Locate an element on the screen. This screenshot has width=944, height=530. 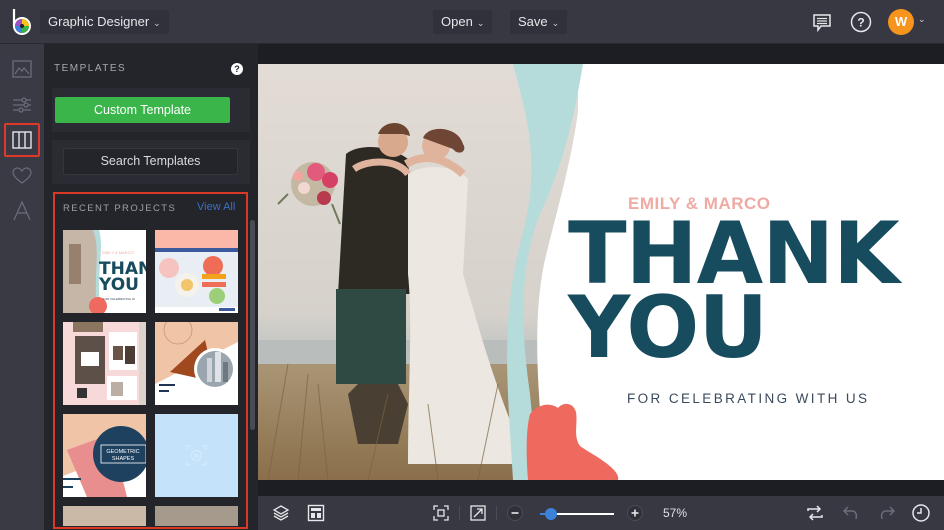
view-all-link: View All is located at coordinates (216, 207).